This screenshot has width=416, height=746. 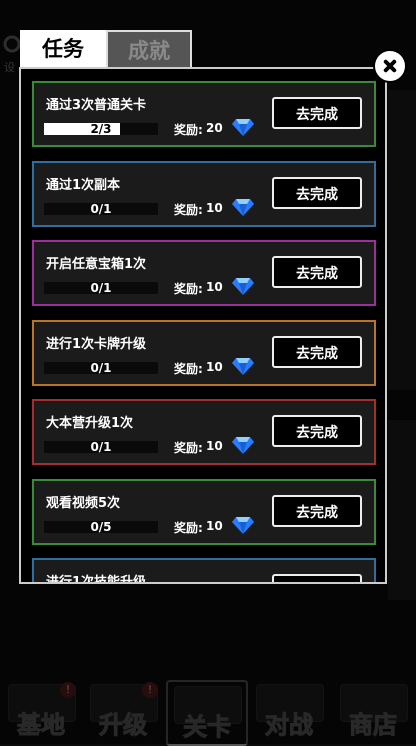 What do you see at coordinates (204, 193) in the screenshot?
I see `quest-card: 通过1次副本 0/1 奖励: 10 去完成` at bounding box center [204, 193].